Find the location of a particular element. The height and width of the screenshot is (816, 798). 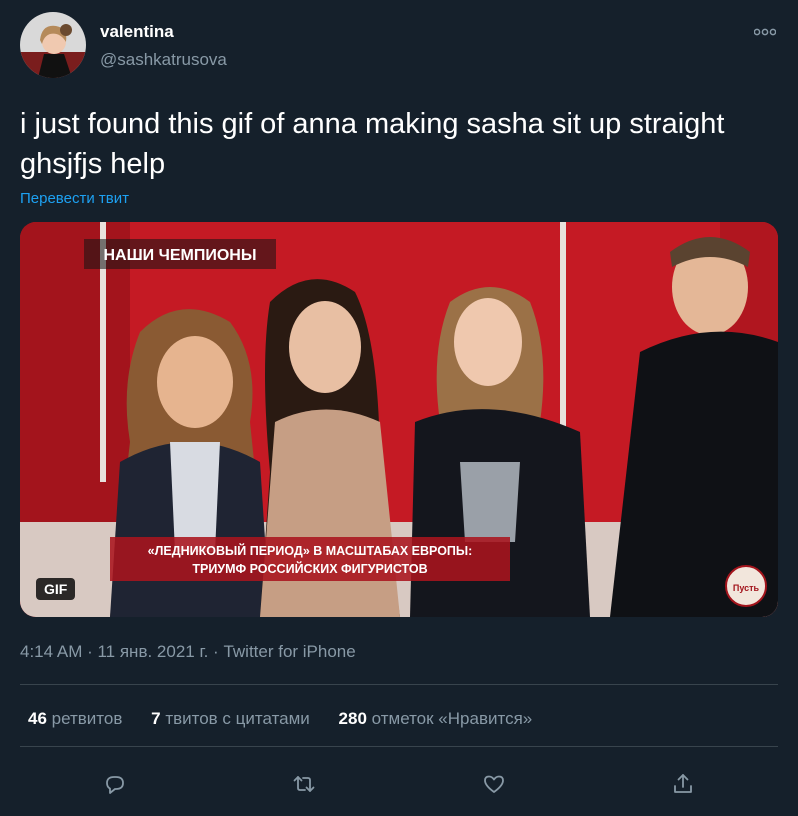

like-icon is located at coordinates (494, 784).